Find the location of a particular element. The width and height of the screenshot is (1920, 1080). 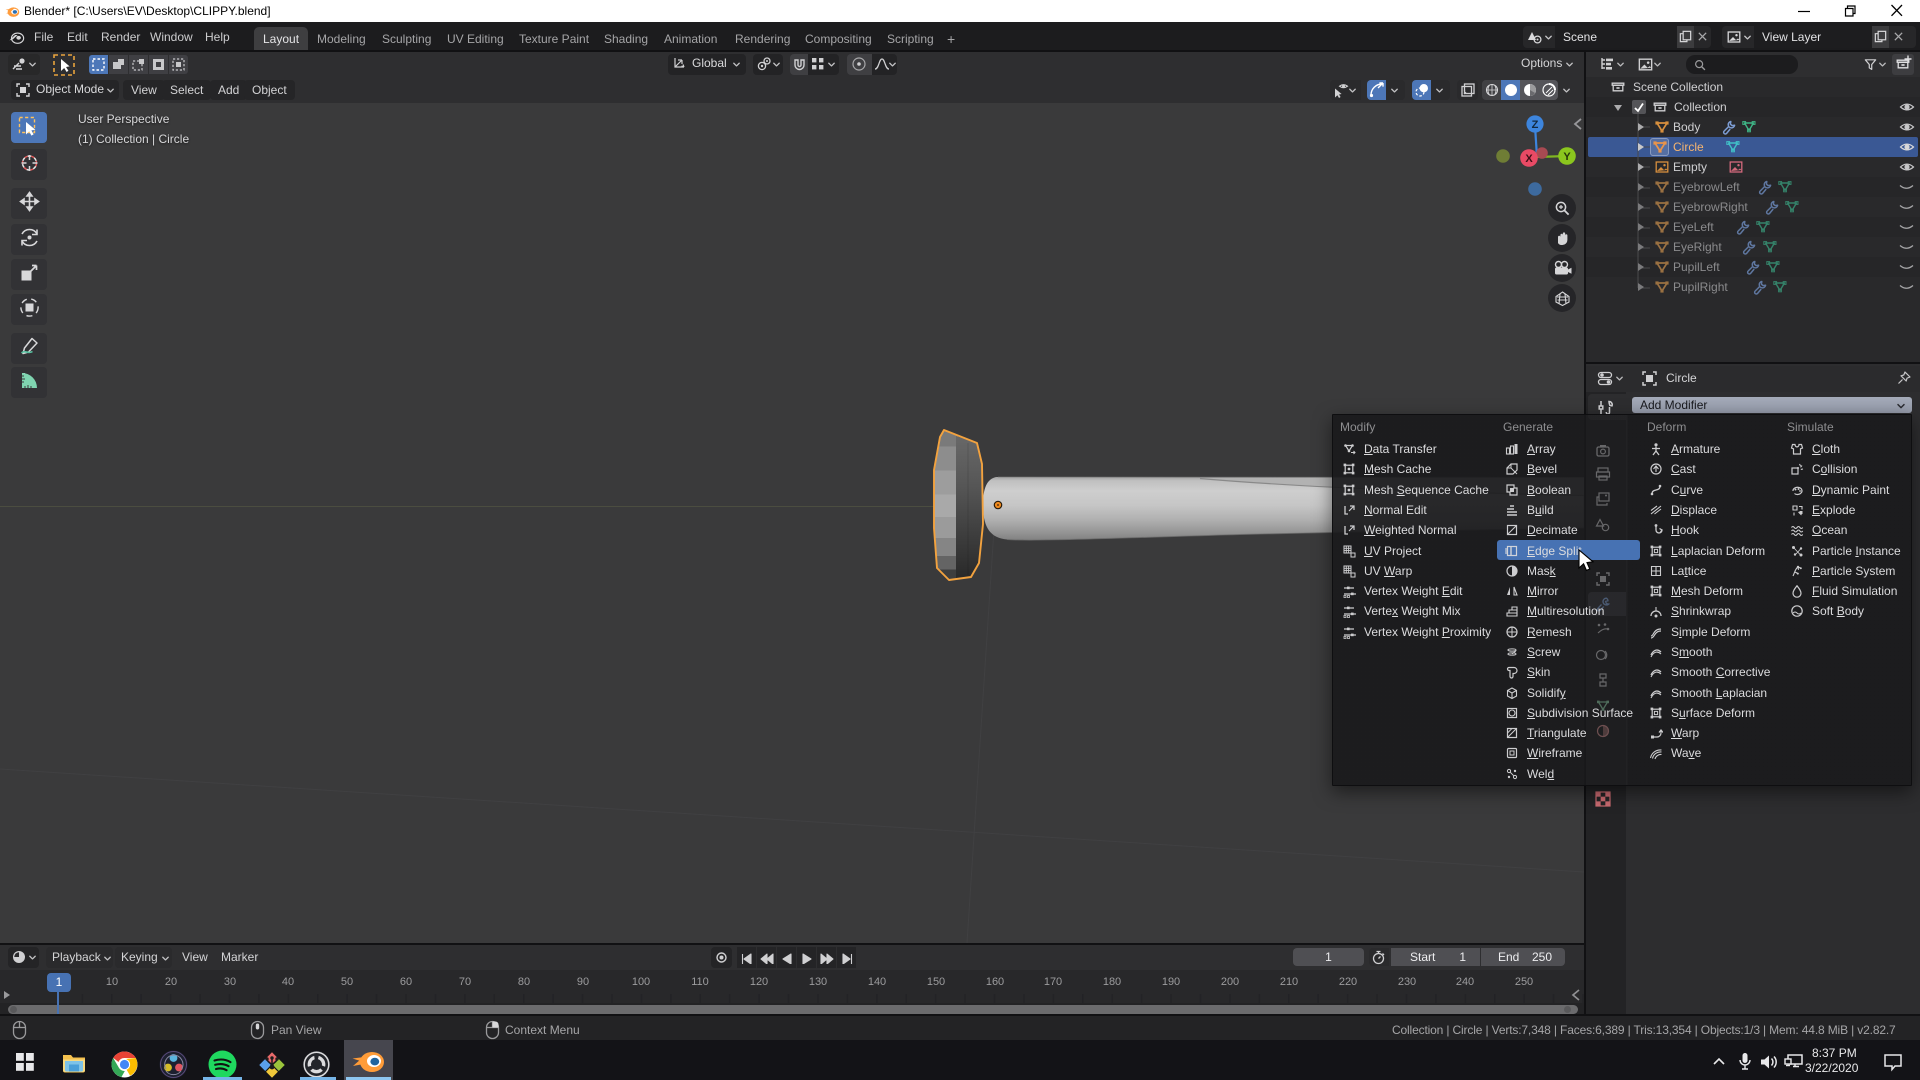

svg-text: Y is located at coordinates (1567, 157).